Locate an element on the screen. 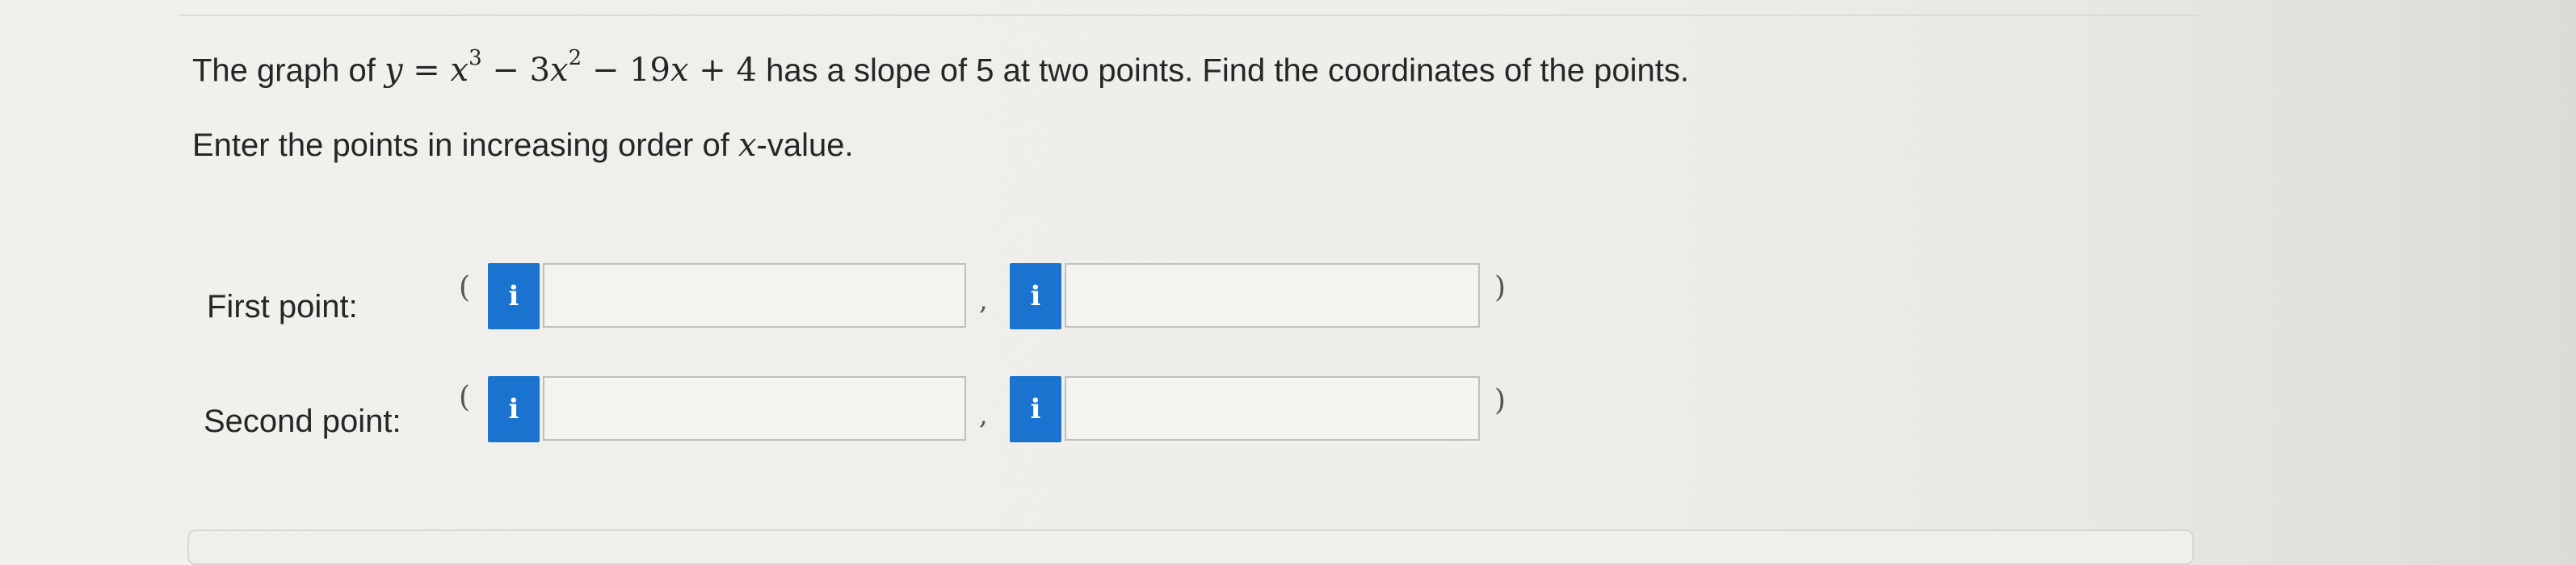 Image resolution: width=2576 pixels, height=565 pixels. second-point-label: Second point: is located at coordinates (302, 421).